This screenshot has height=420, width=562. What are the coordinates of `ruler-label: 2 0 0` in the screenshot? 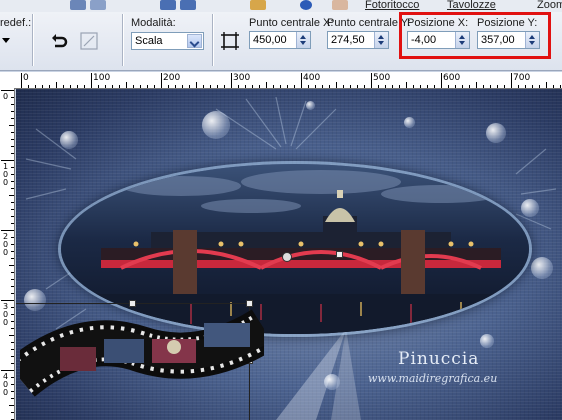 It's located at (6, 244).